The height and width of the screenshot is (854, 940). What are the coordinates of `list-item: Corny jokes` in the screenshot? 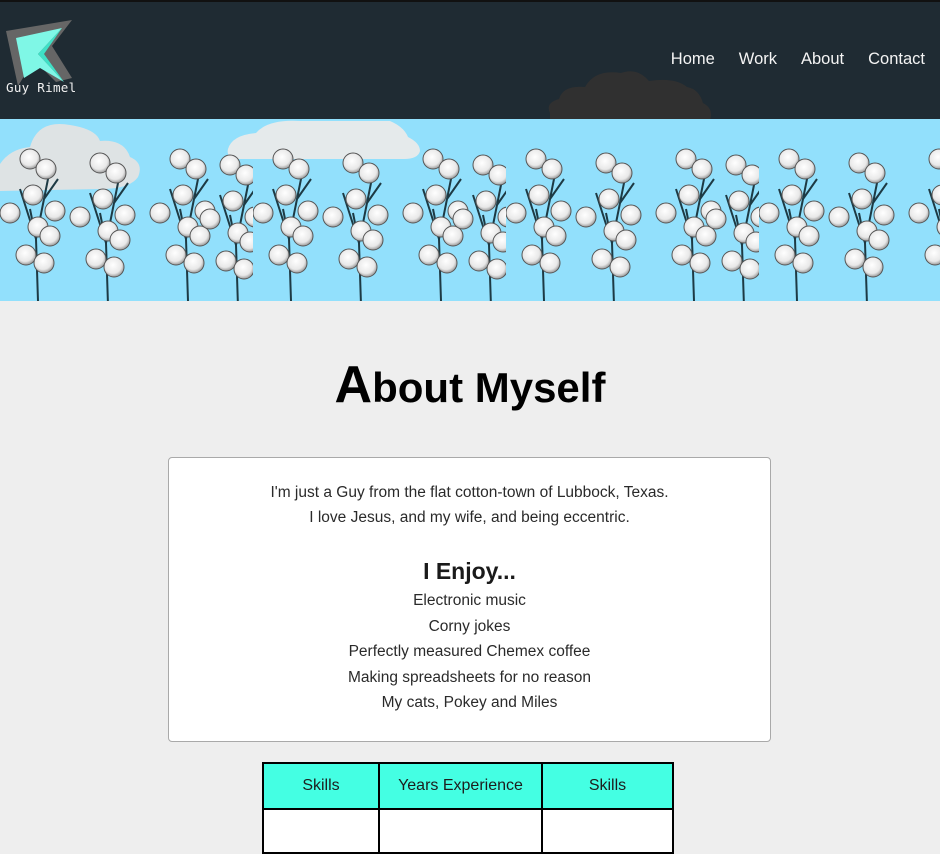 It's located at (469, 626).